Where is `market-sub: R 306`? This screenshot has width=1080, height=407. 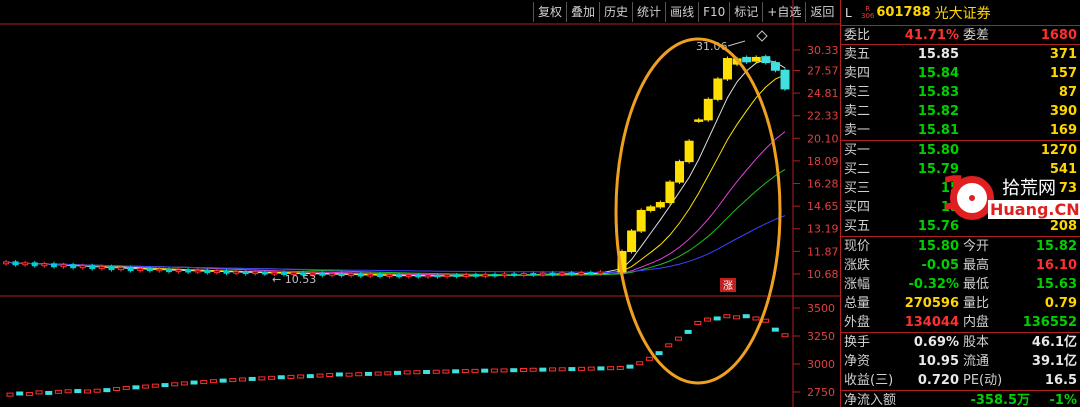
market-sub: R 306 is located at coordinates (868, 12).